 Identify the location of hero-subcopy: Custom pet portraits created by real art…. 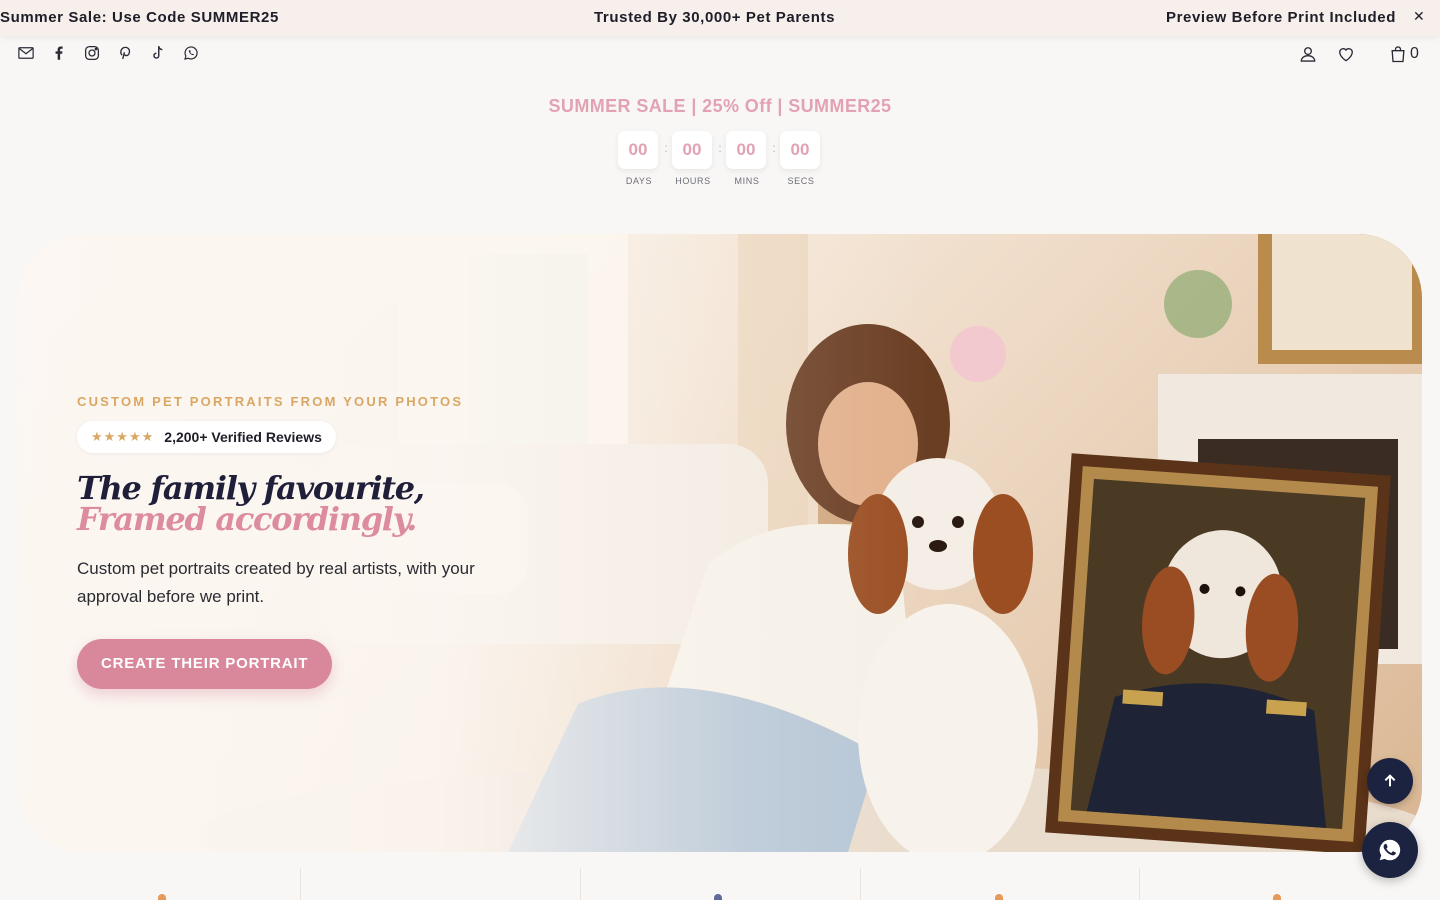
(276, 582).